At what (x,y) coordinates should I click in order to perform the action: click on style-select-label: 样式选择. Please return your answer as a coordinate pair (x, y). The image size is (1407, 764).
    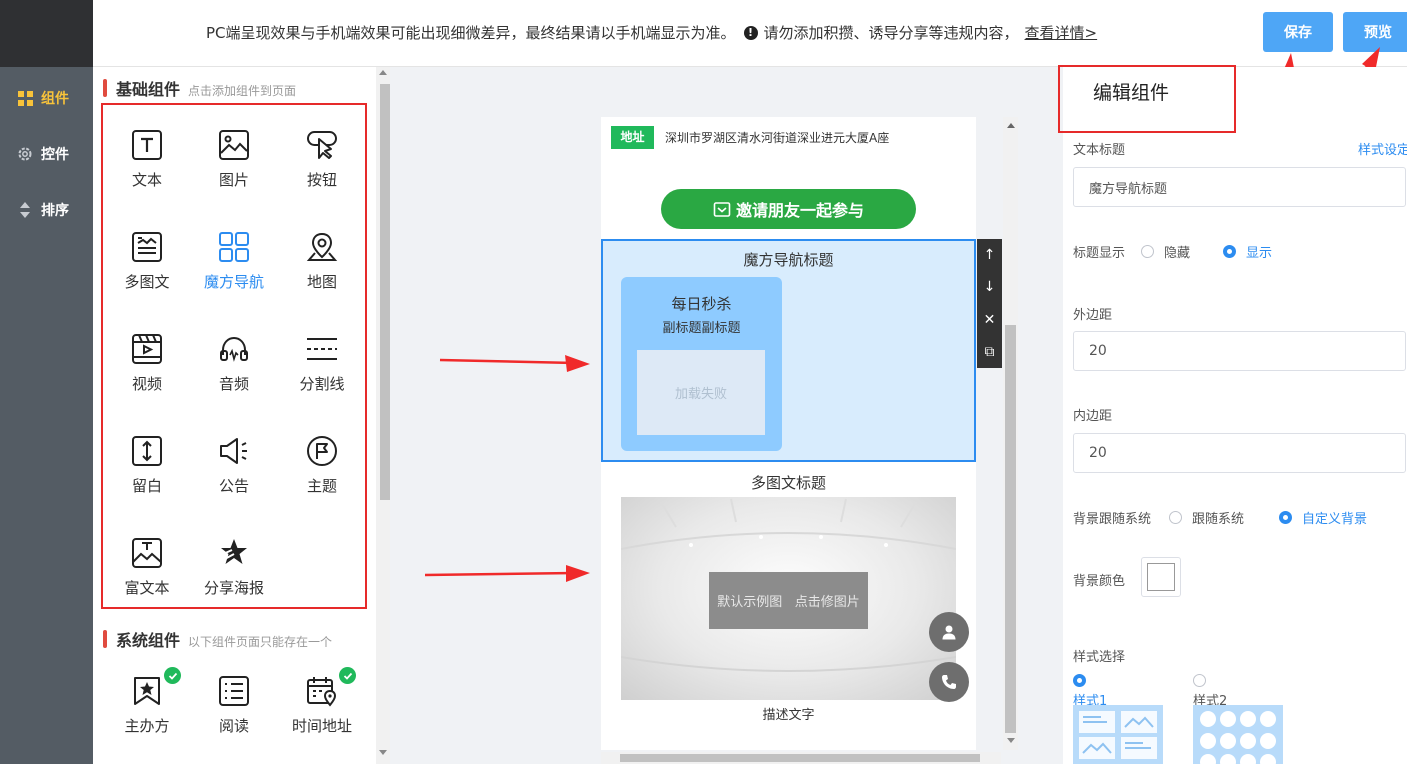
    Looking at the image, I should click on (1099, 657).